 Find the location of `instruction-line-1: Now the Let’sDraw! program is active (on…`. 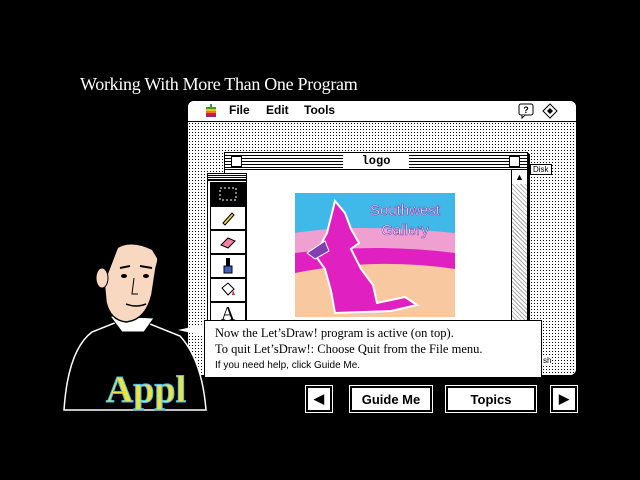

instruction-line-1: Now the Let’sDraw! program is active (on… is located at coordinates (334, 333).